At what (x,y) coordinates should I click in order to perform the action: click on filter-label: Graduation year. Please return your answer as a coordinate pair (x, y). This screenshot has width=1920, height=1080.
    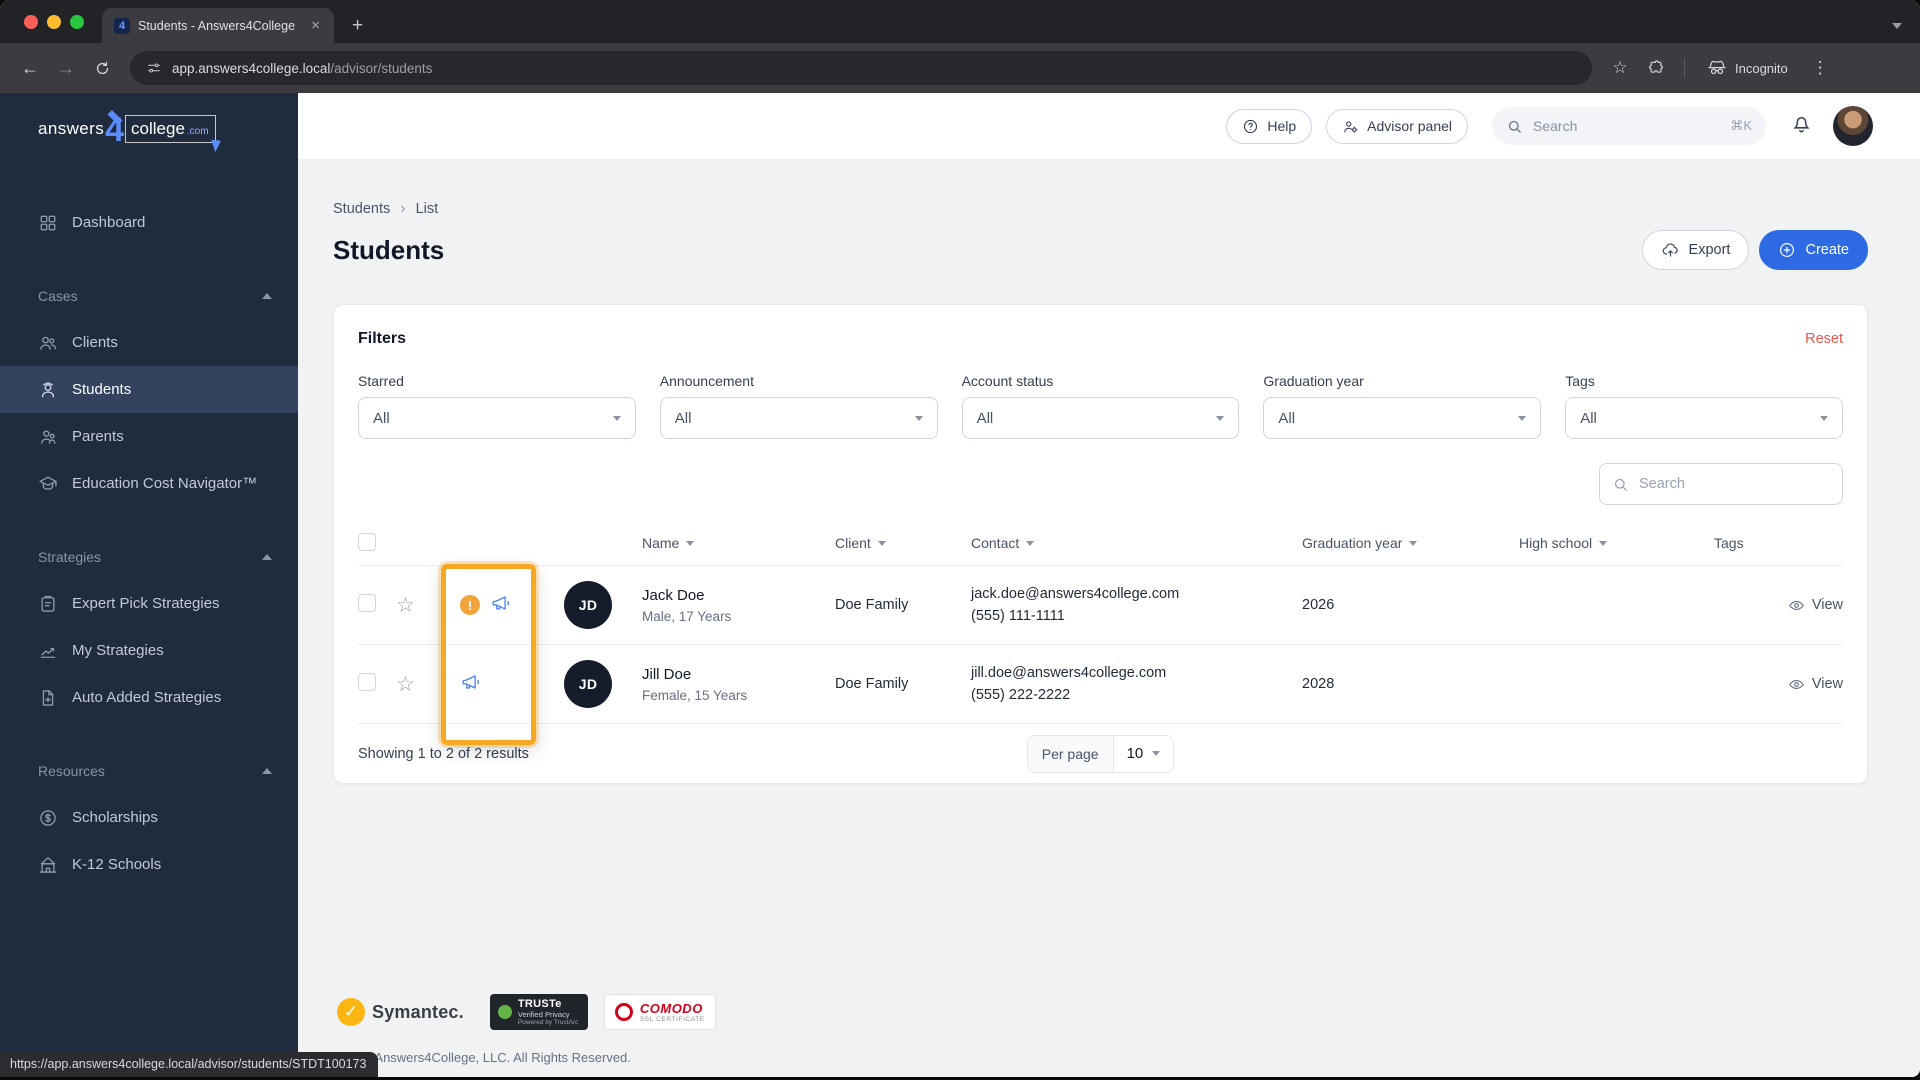
    Looking at the image, I should click on (1313, 381).